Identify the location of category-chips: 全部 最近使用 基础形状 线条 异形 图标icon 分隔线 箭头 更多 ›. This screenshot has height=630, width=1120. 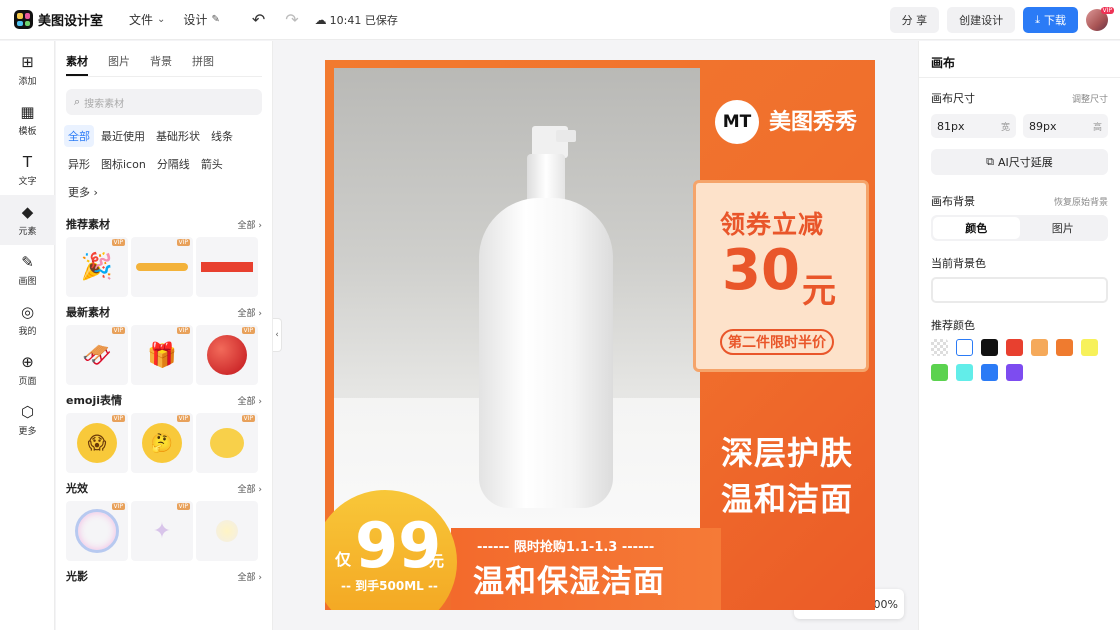
(164, 167).